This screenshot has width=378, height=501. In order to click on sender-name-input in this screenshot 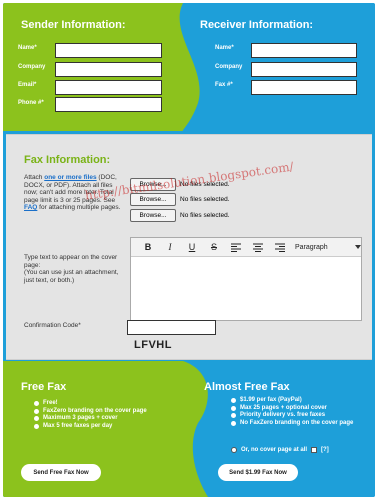, I will do `click(108, 50)`.